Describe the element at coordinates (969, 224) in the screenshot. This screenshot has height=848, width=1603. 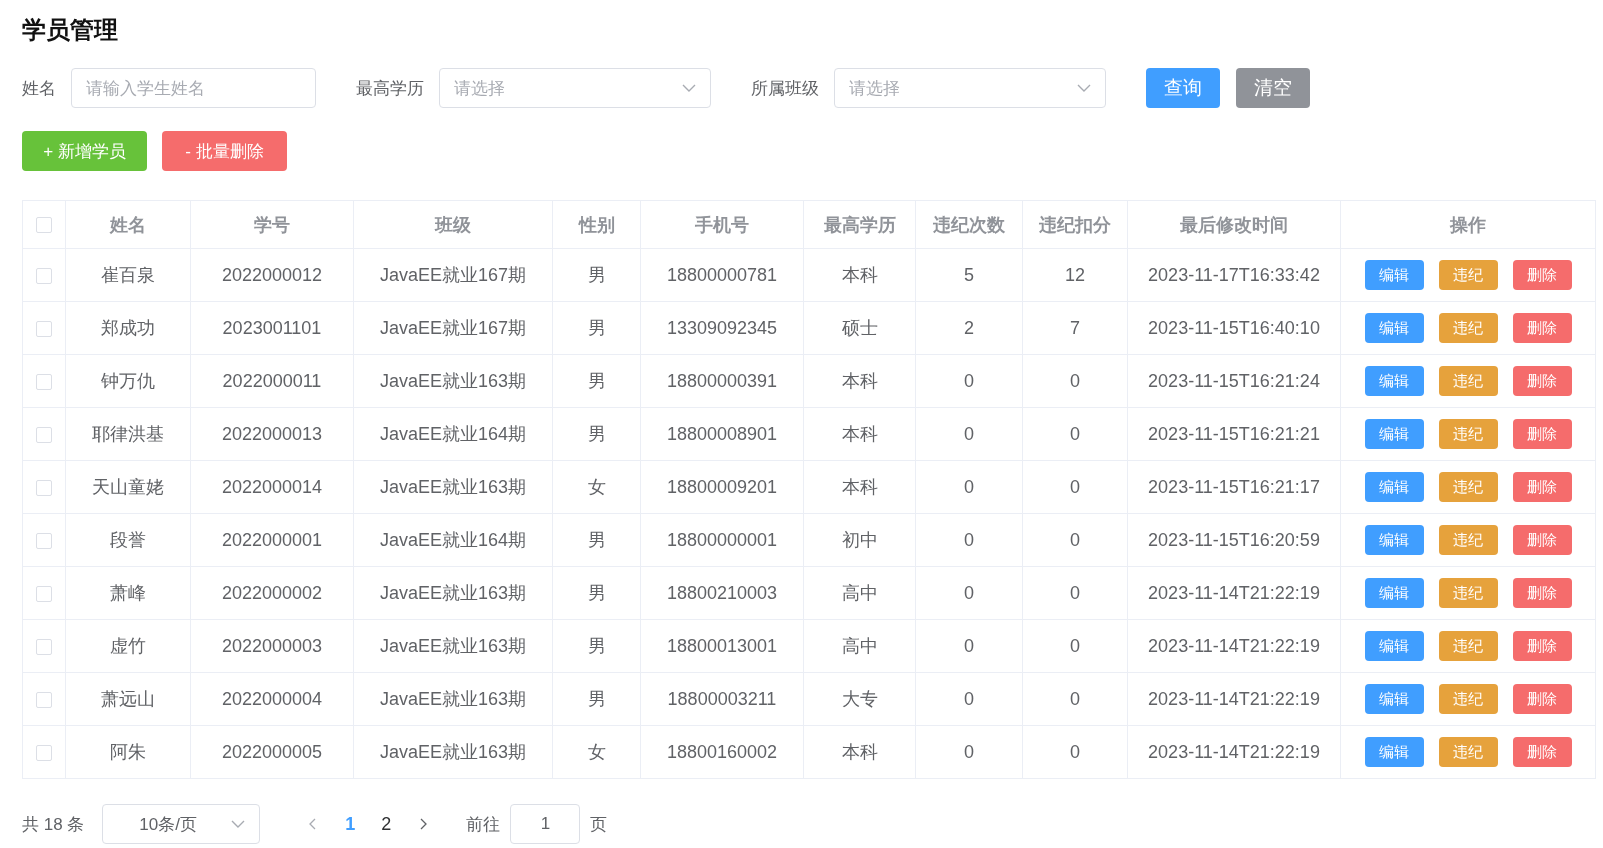
I see `column-header: 违纪次数` at that location.